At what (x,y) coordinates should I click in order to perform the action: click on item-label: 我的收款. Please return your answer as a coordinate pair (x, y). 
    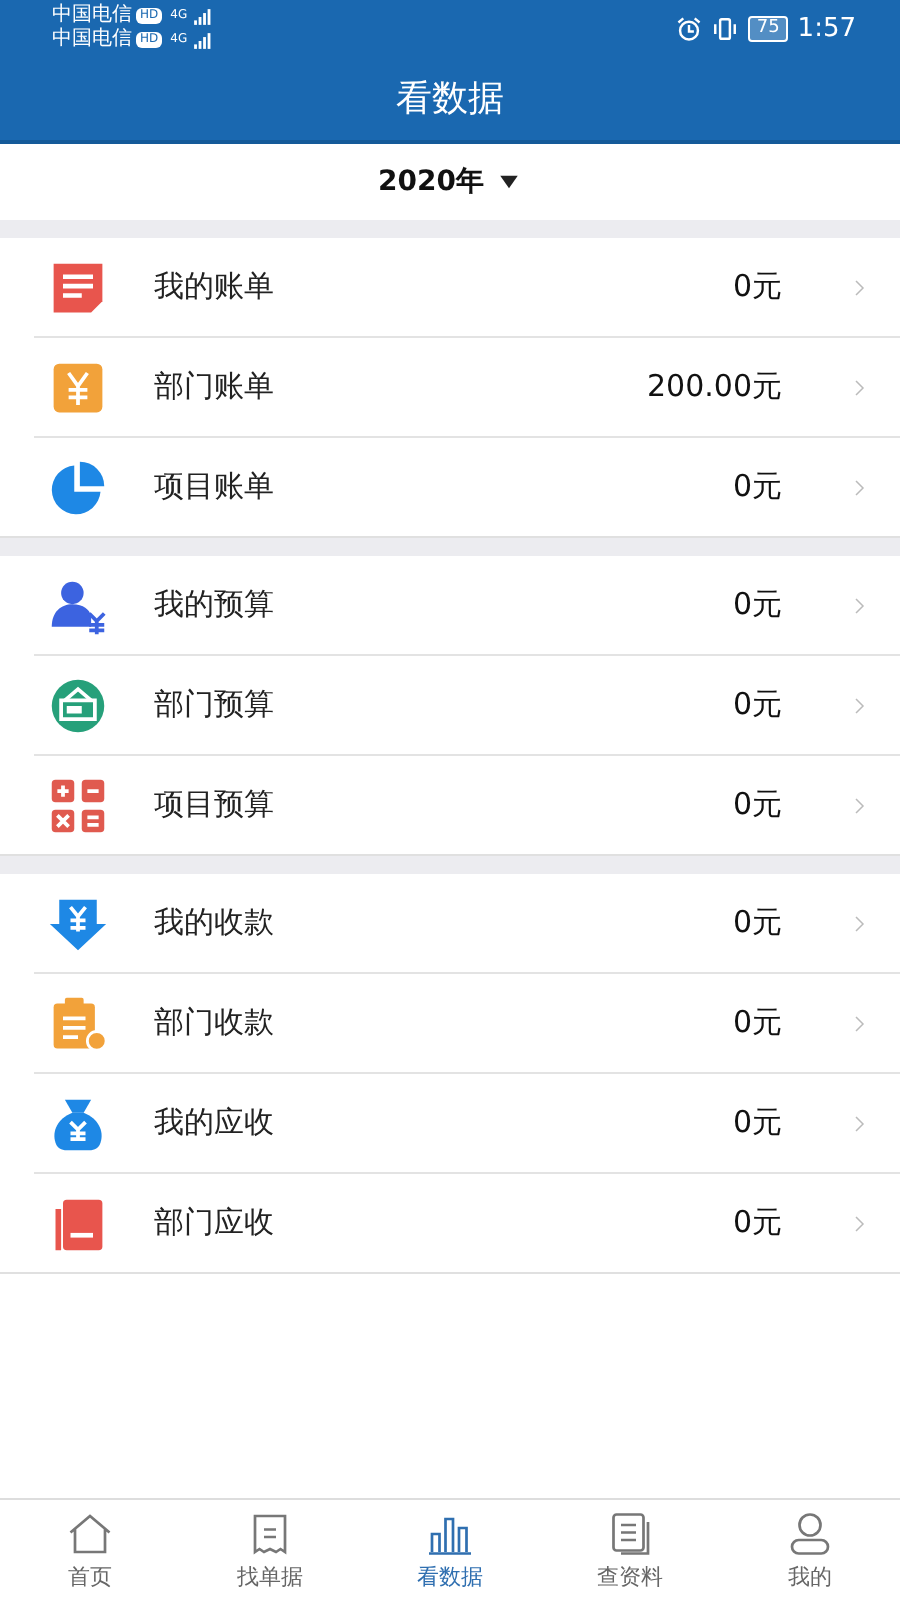
    Looking at the image, I should click on (214, 923).